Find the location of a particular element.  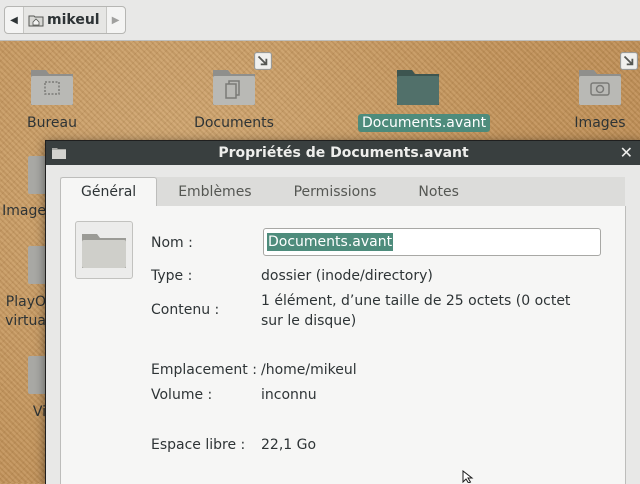

desktop-partial-label: Vi is located at coordinates (39, 412).